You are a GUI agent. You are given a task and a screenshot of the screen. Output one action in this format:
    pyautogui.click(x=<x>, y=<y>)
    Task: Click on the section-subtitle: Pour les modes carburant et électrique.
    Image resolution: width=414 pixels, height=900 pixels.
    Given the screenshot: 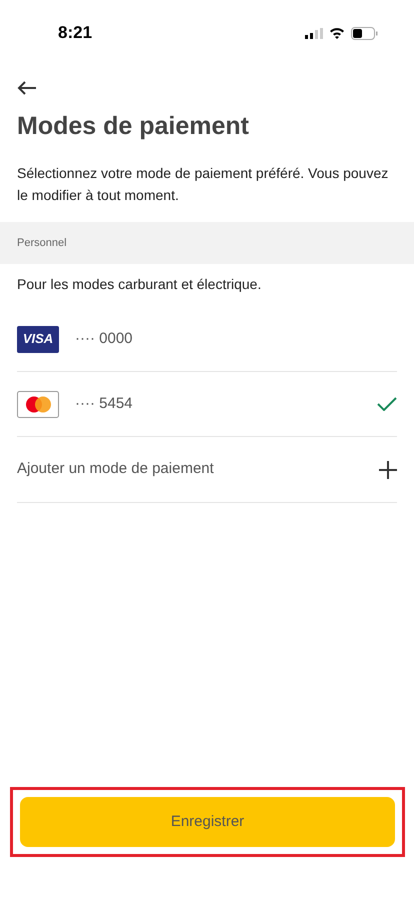 What is the action you would take?
    pyautogui.click(x=139, y=284)
    